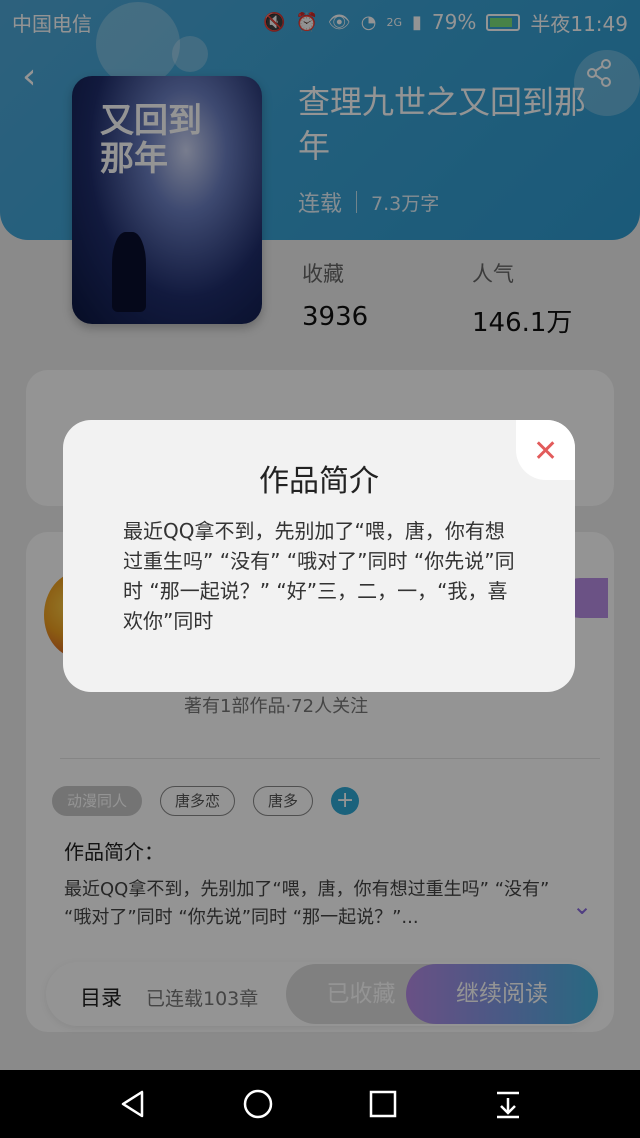 Image resolution: width=640 pixels, height=1138 pixels. What do you see at coordinates (383, 1104) in the screenshot?
I see `recents-nav-icon` at bounding box center [383, 1104].